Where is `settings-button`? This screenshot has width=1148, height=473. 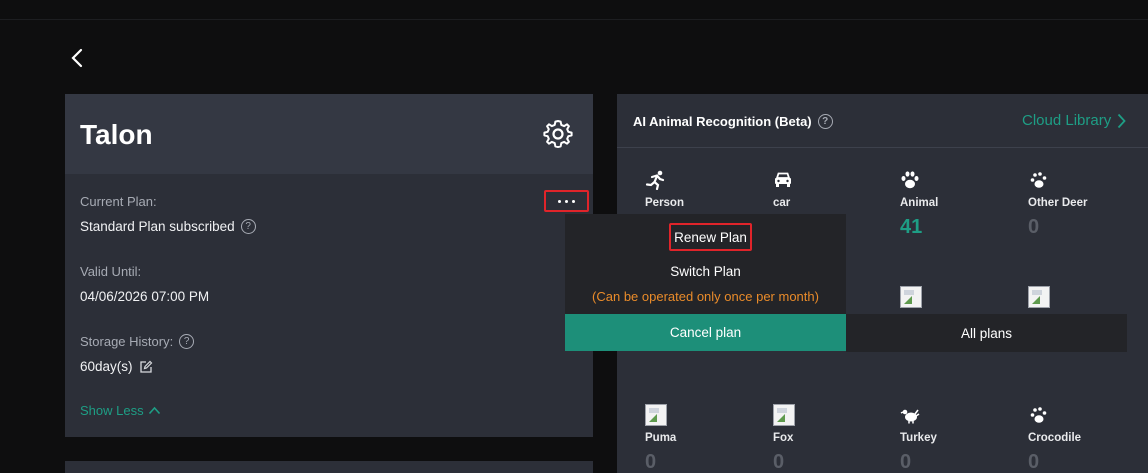 settings-button is located at coordinates (558, 134).